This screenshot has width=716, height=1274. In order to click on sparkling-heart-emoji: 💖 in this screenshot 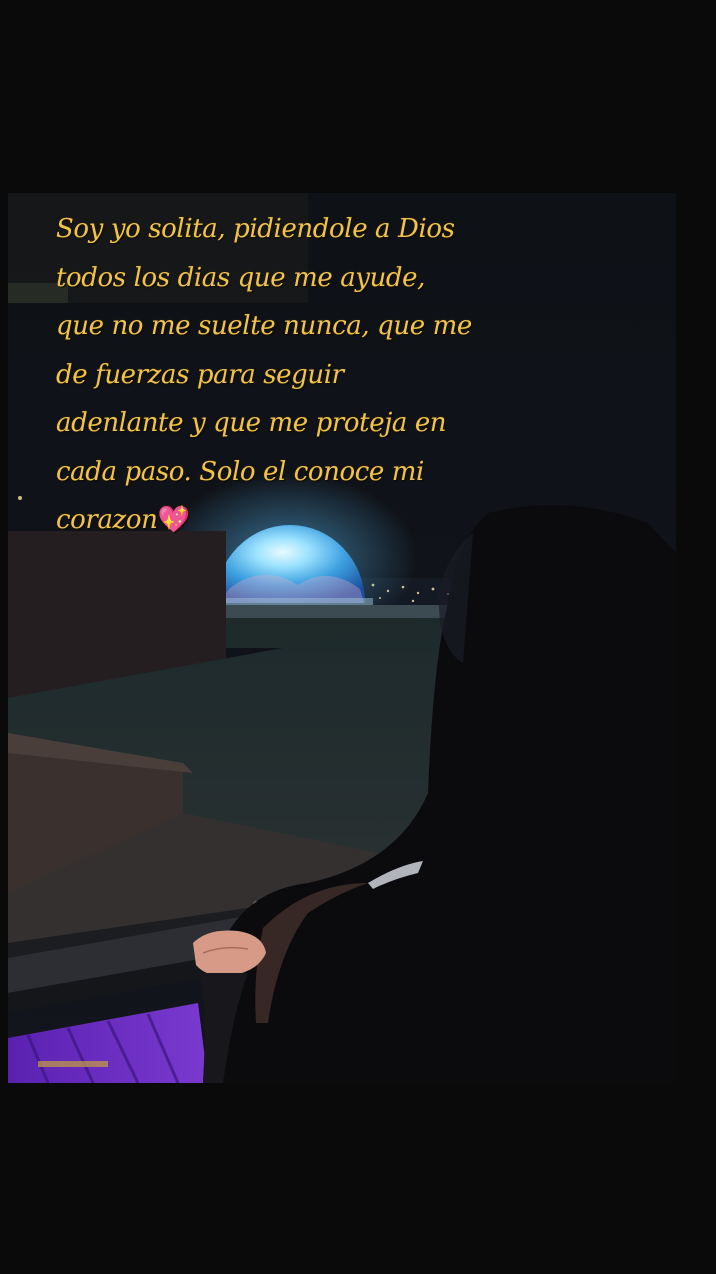, I will do `click(173, 520)`.